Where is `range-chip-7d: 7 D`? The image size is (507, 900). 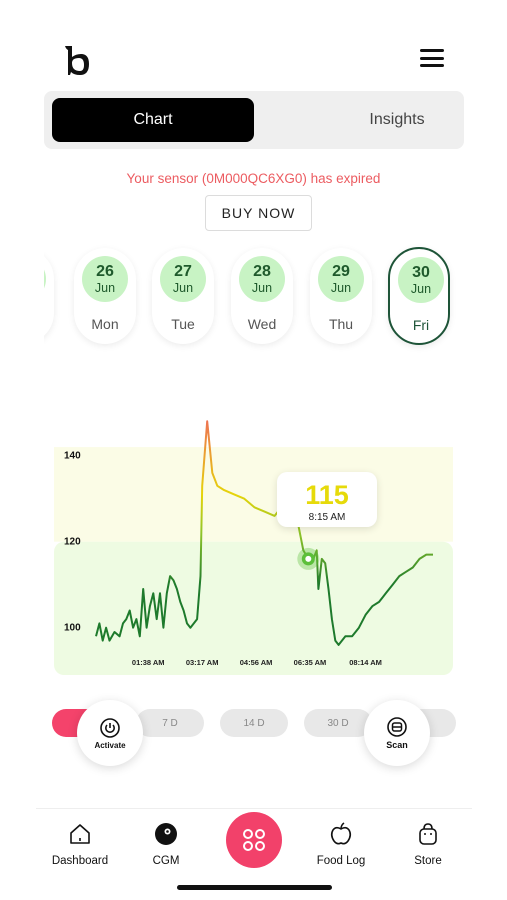 range-chip-7d: 7 D is located at coordinates (170, 723).